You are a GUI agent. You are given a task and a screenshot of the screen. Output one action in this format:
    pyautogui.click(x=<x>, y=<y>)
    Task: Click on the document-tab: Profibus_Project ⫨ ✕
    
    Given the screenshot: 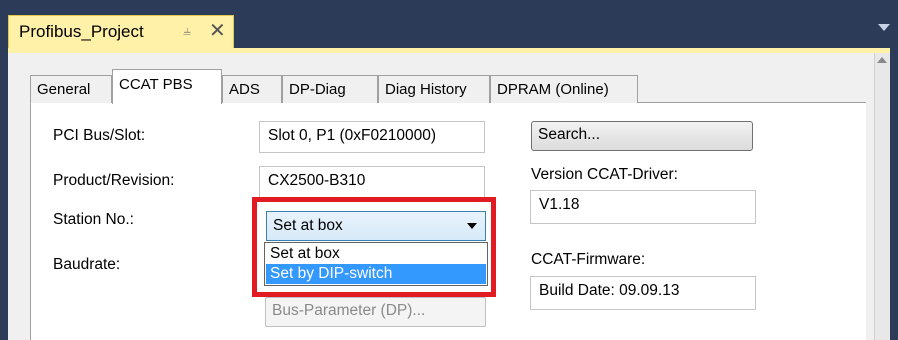 What is the action you would take?
    pyautogui.click(x=121, y=32)
    